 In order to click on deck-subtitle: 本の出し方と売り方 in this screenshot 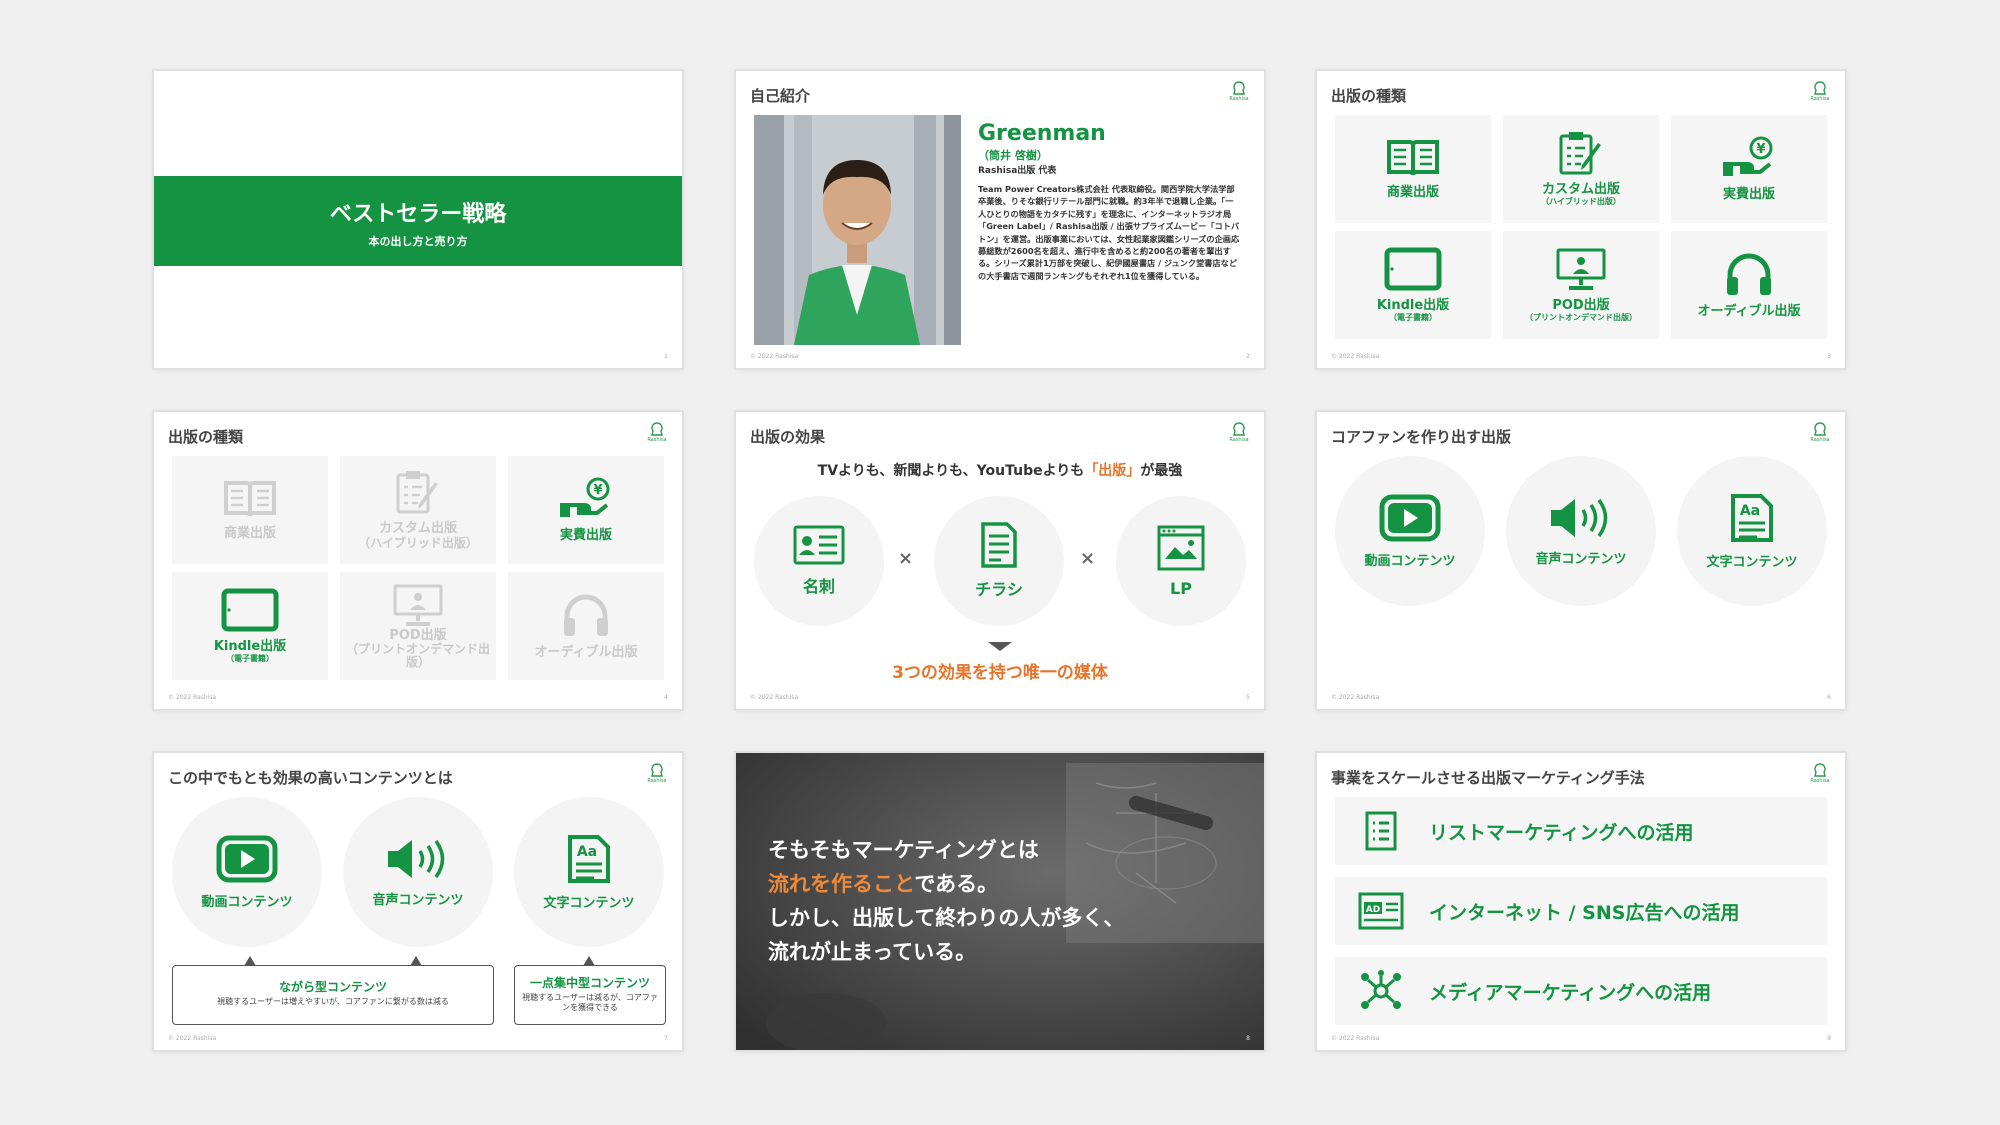, I will do `click(418, 241)`.